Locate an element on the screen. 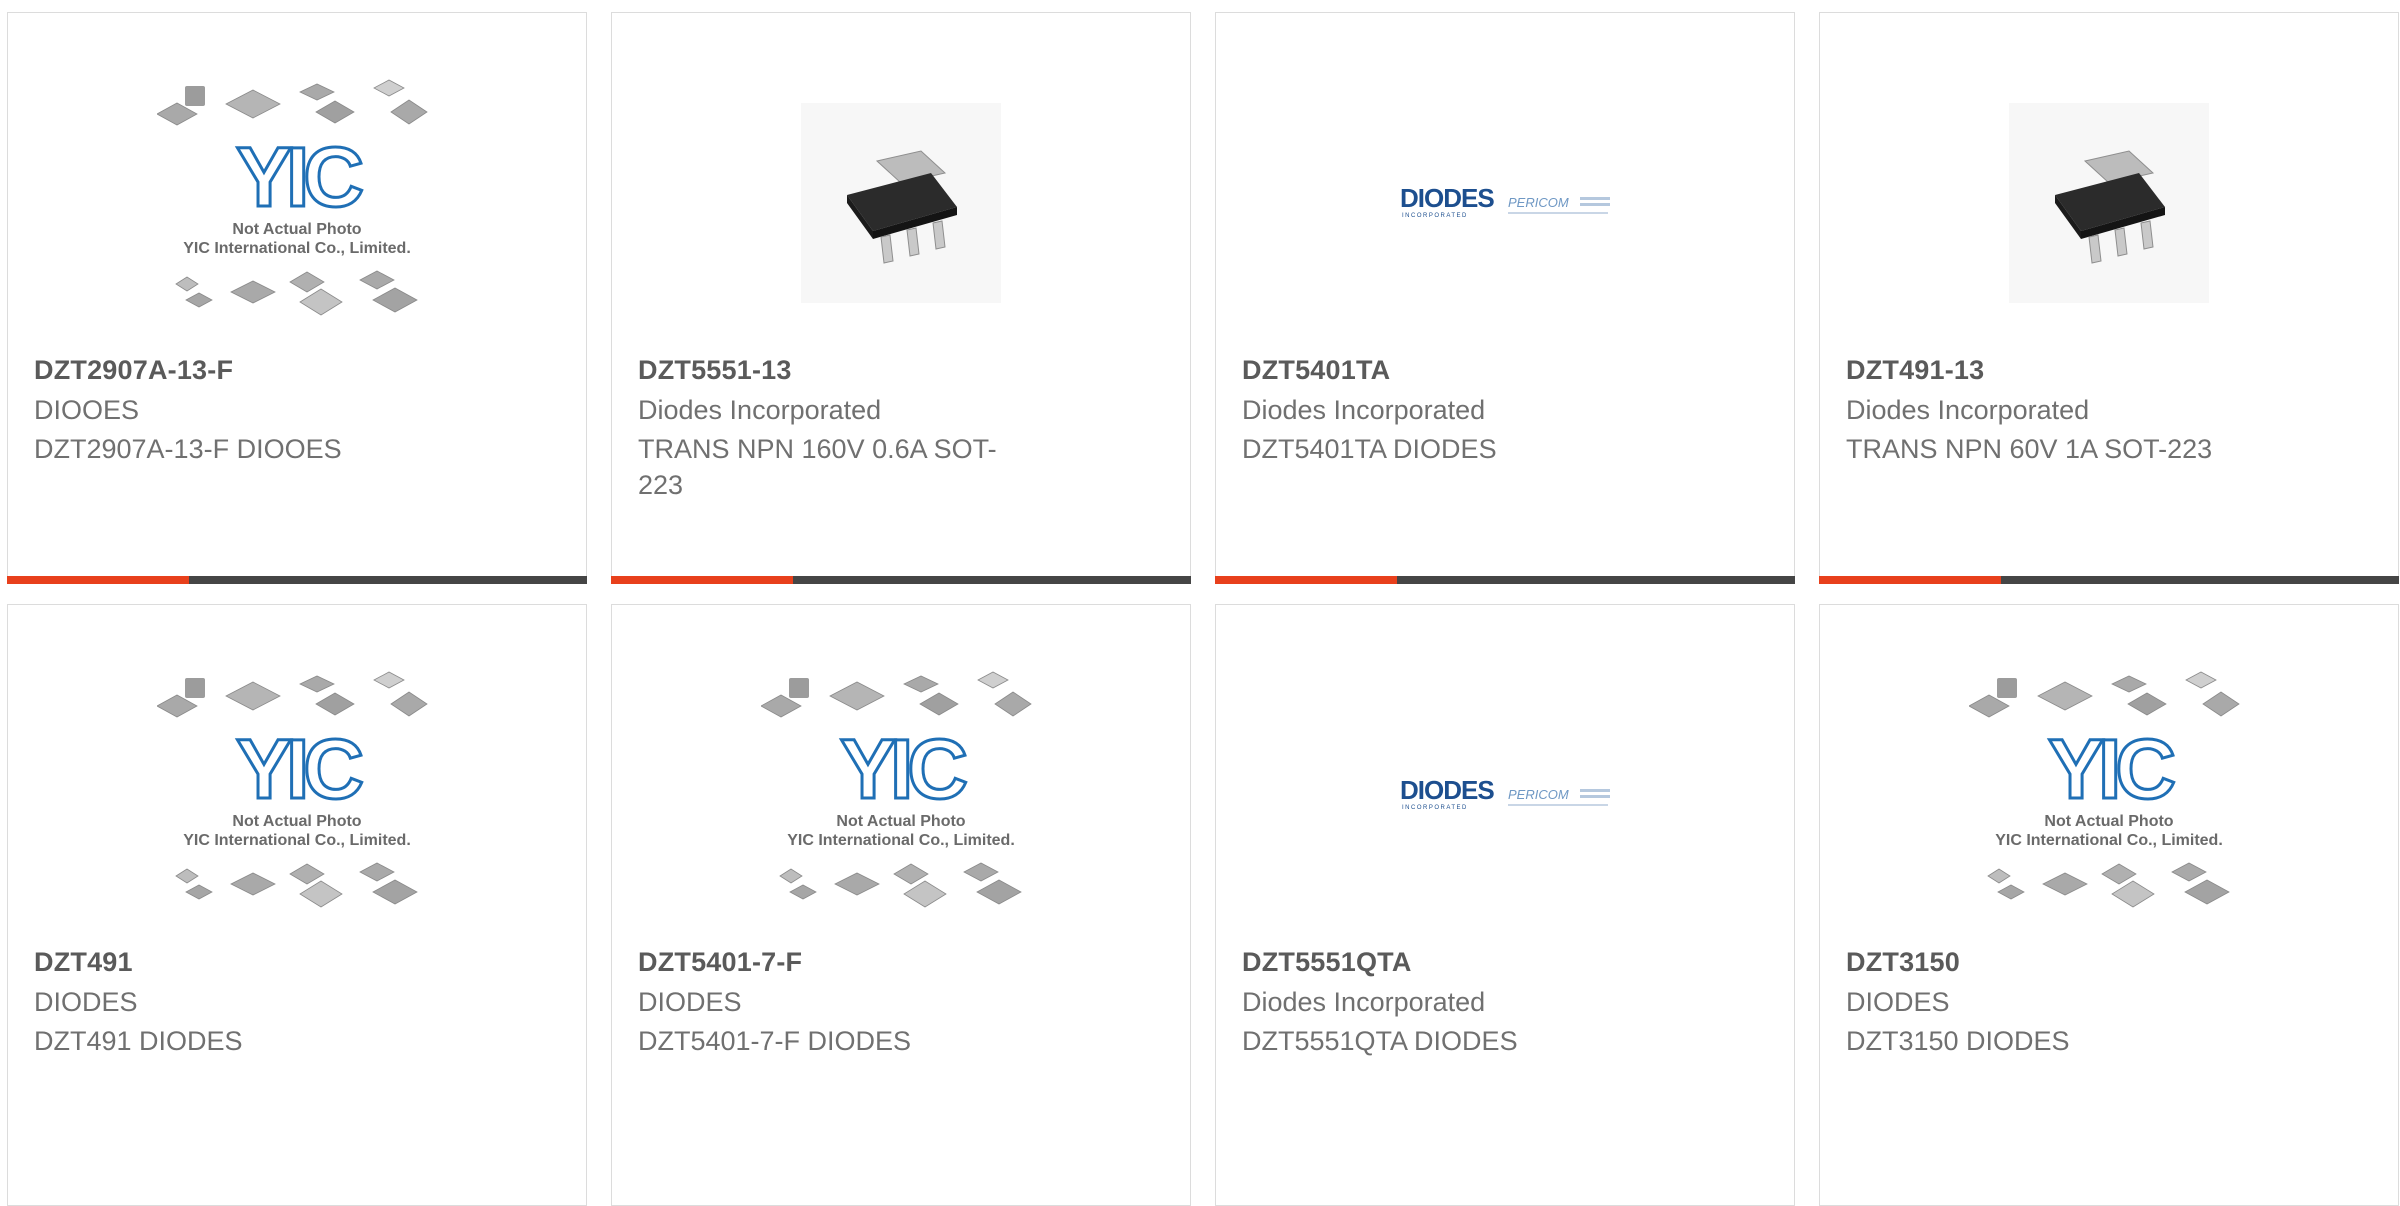 This screenshot has height=1206, width=2400. part-number: DZT491 is located at coordinates (83, 962).